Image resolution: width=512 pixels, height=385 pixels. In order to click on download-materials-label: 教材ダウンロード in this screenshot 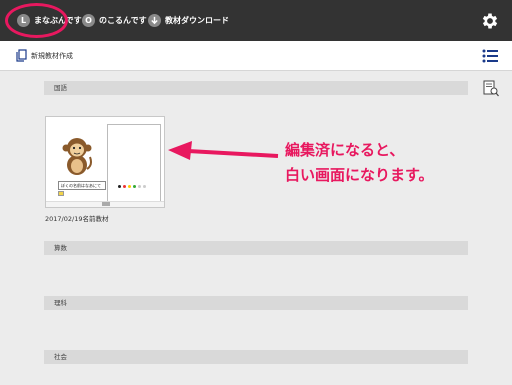, I will do `click(197, 20)`.